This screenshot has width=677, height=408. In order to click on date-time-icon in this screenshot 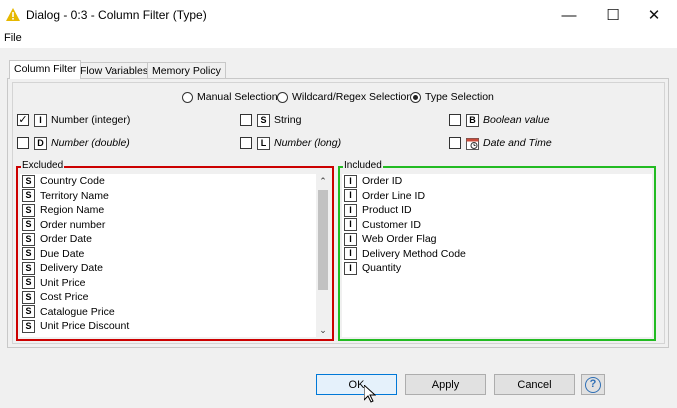, I will do `click(472, 143)`.